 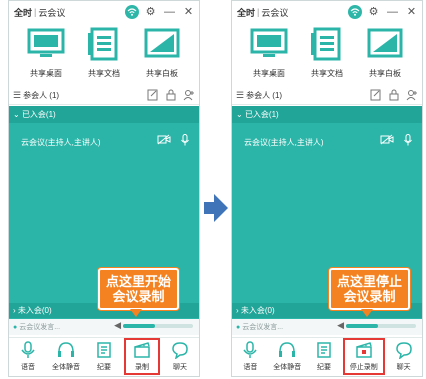 I want to click on bottom-toolbar: 语音 全体静音 纪要 停止录制 聊天, so click(x=327, y=356).